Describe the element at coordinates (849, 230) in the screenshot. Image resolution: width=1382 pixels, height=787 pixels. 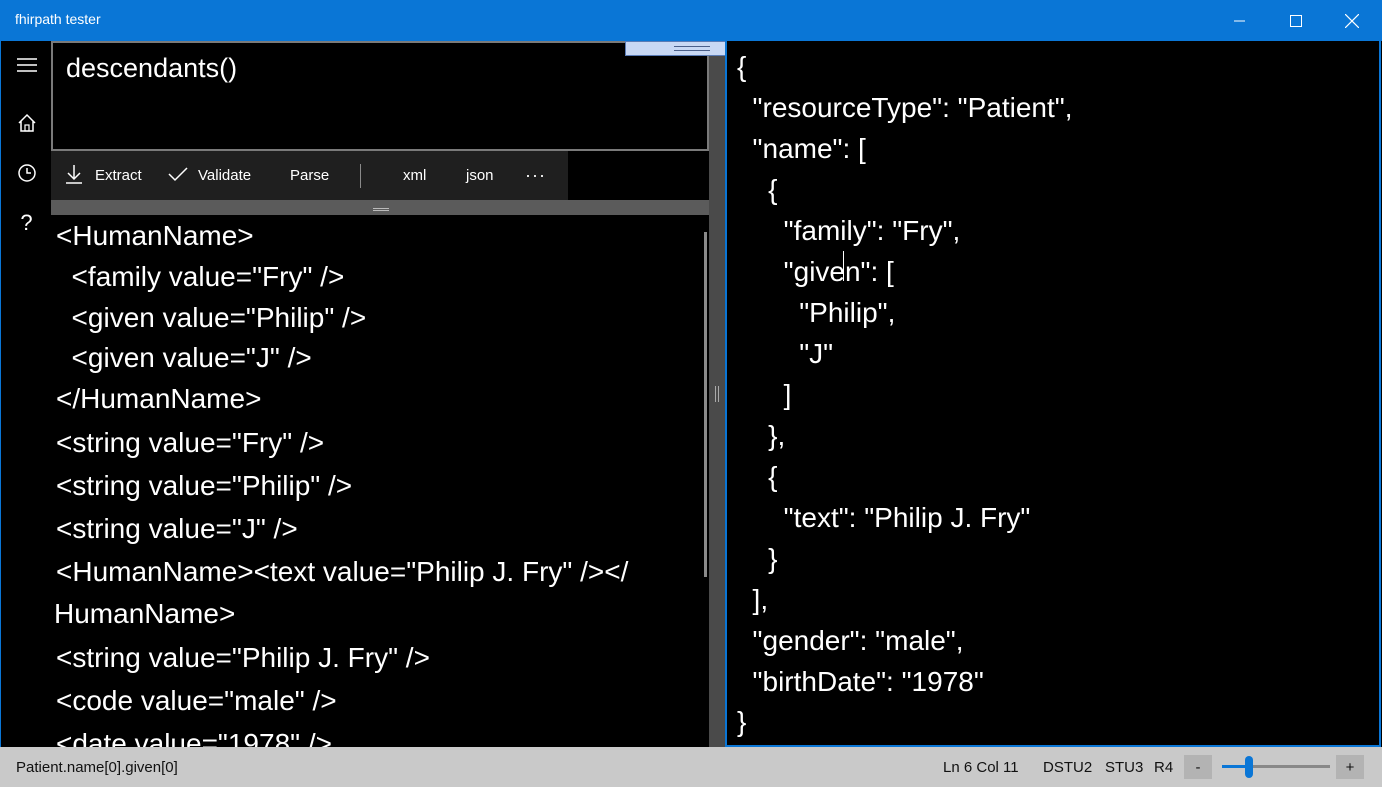
I see `json-line: "family": "Fry",` at that location.